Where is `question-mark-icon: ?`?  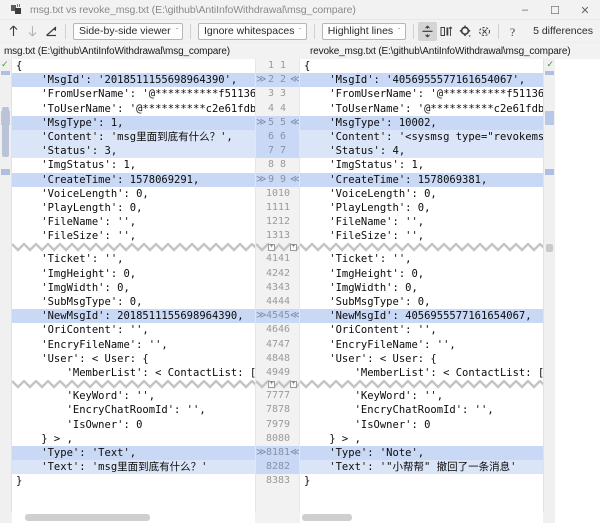
question-mark-icon: ? is located at coordinates (512, 31).